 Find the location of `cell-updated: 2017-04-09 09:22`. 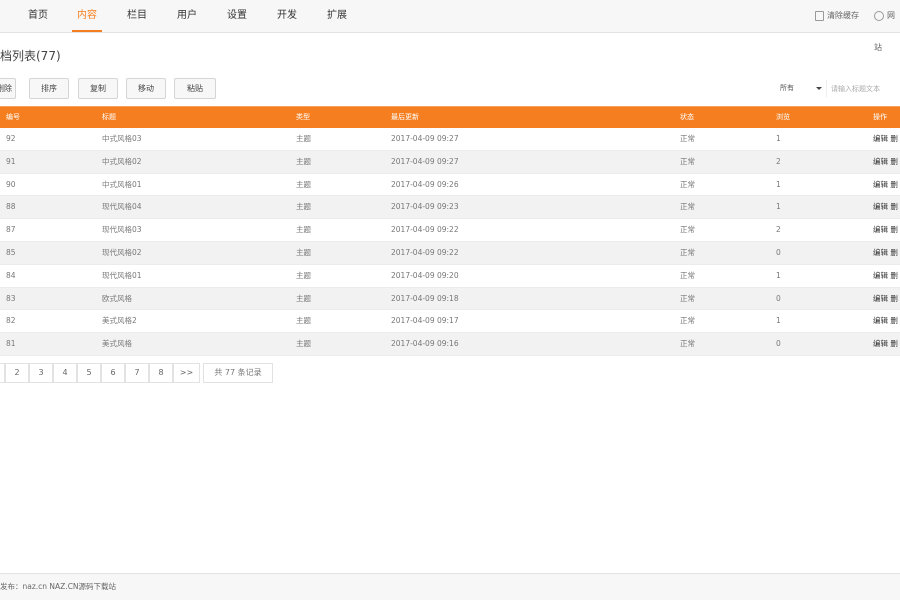

cell-updated: 2017-04-09 09:22 is located at coordinates (425, 252).